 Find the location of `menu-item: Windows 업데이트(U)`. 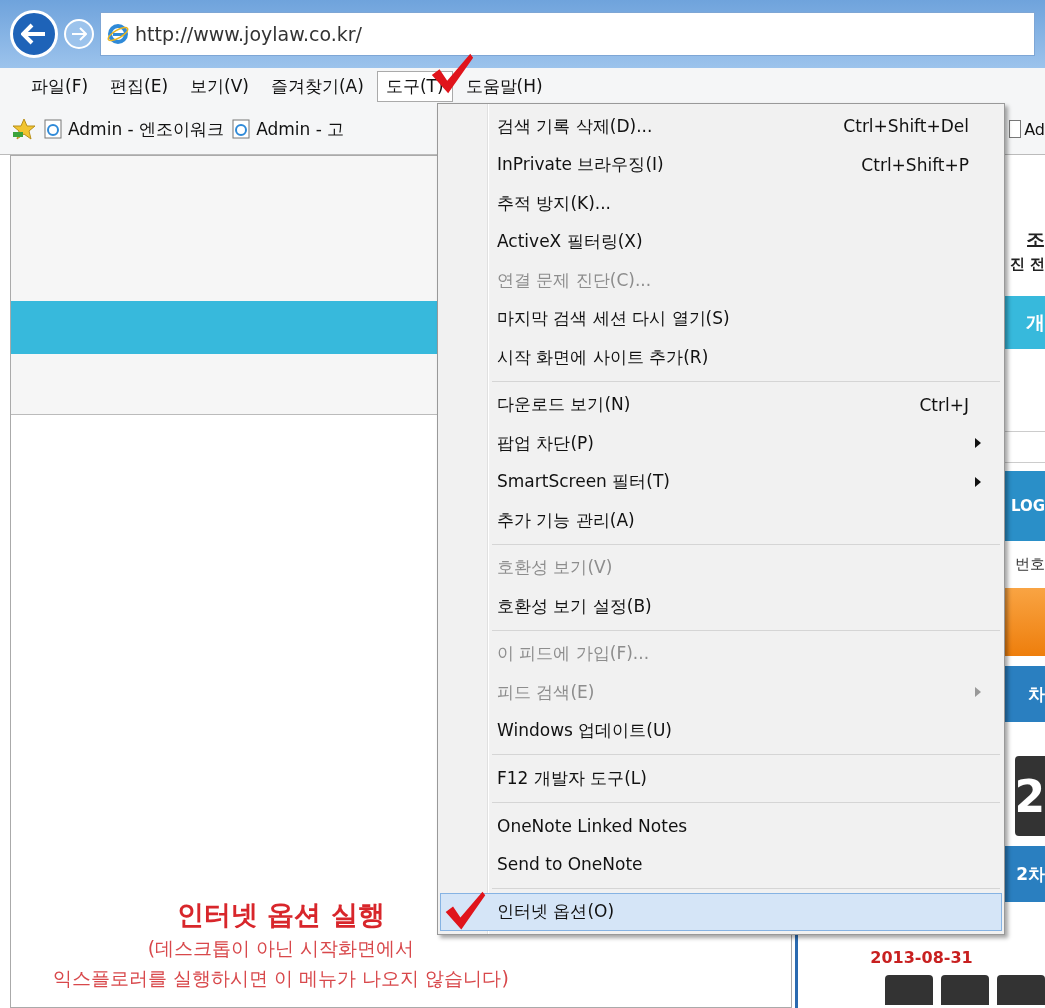

menu-item: Windows 업데이트(U) is located at coordinates (721, 730).